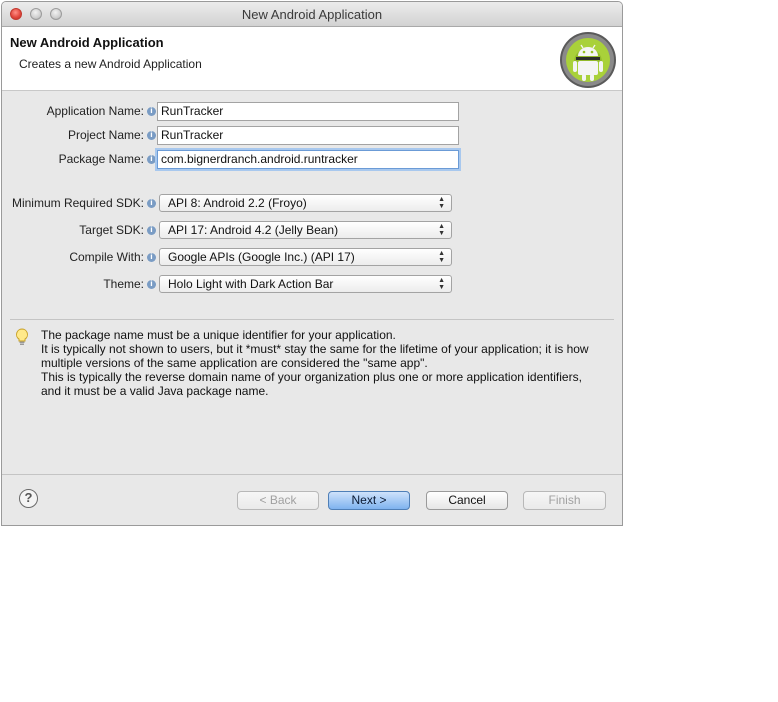  What do you see at coordinates (253, 230) in the screenshot?
I see `target-sdk-value: API 17: Android 4.2 (Jelly Bean)` at bounding box center [253, 230].